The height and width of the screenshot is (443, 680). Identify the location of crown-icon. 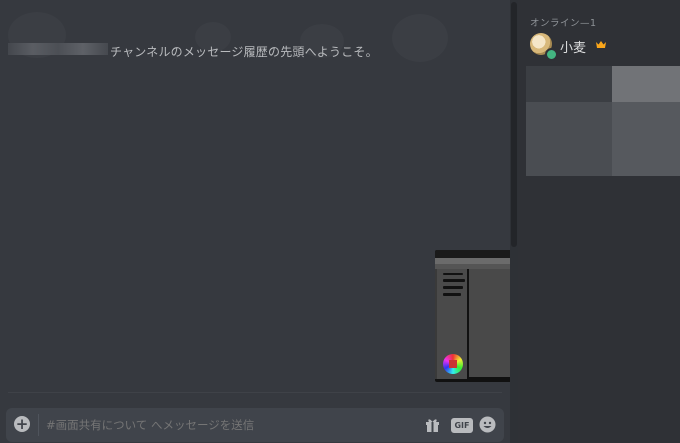
(601, 44).